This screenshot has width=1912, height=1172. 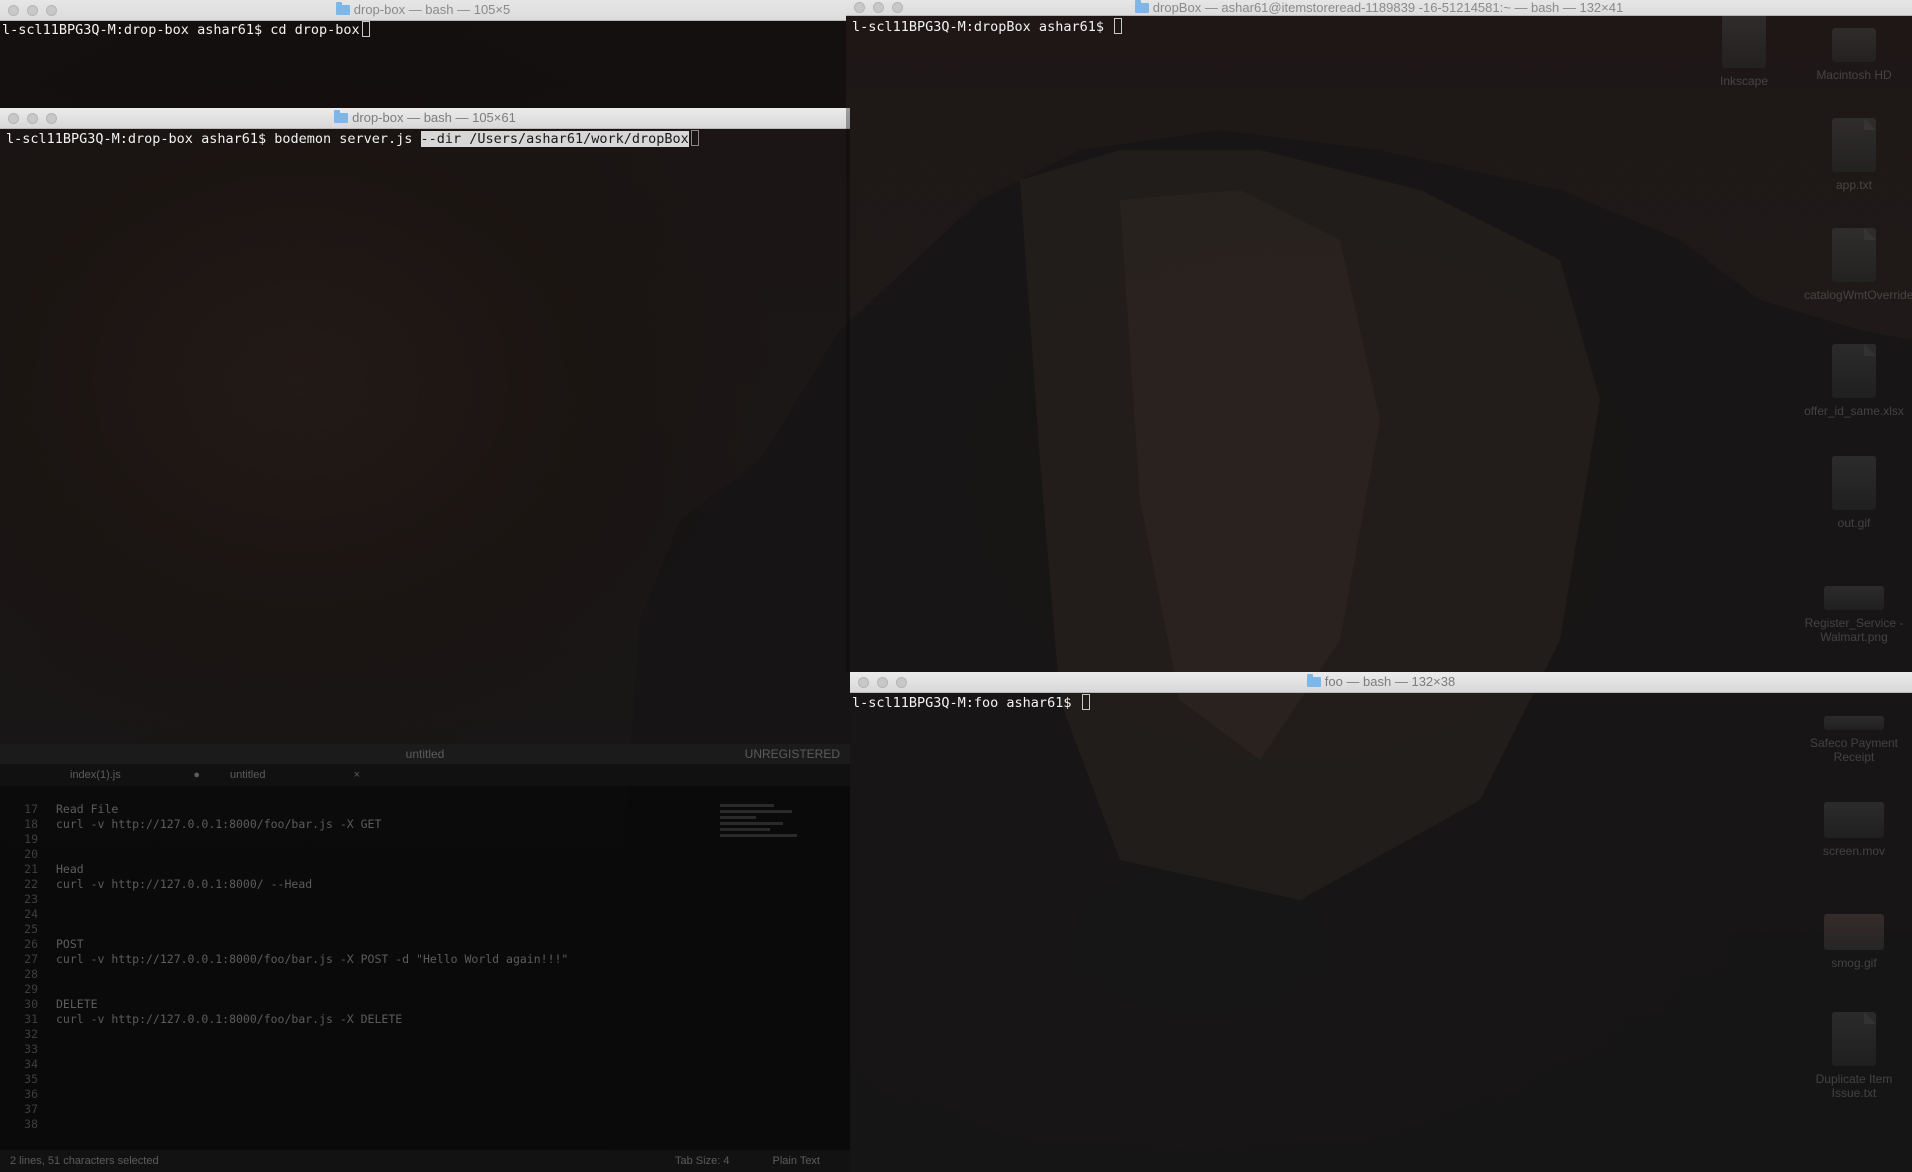 What do you see at coordinates (84, 1161) in the screenshot?
I see `selection-status: 2 lines, 51 characters selected` at bounding box center [84, 1161].